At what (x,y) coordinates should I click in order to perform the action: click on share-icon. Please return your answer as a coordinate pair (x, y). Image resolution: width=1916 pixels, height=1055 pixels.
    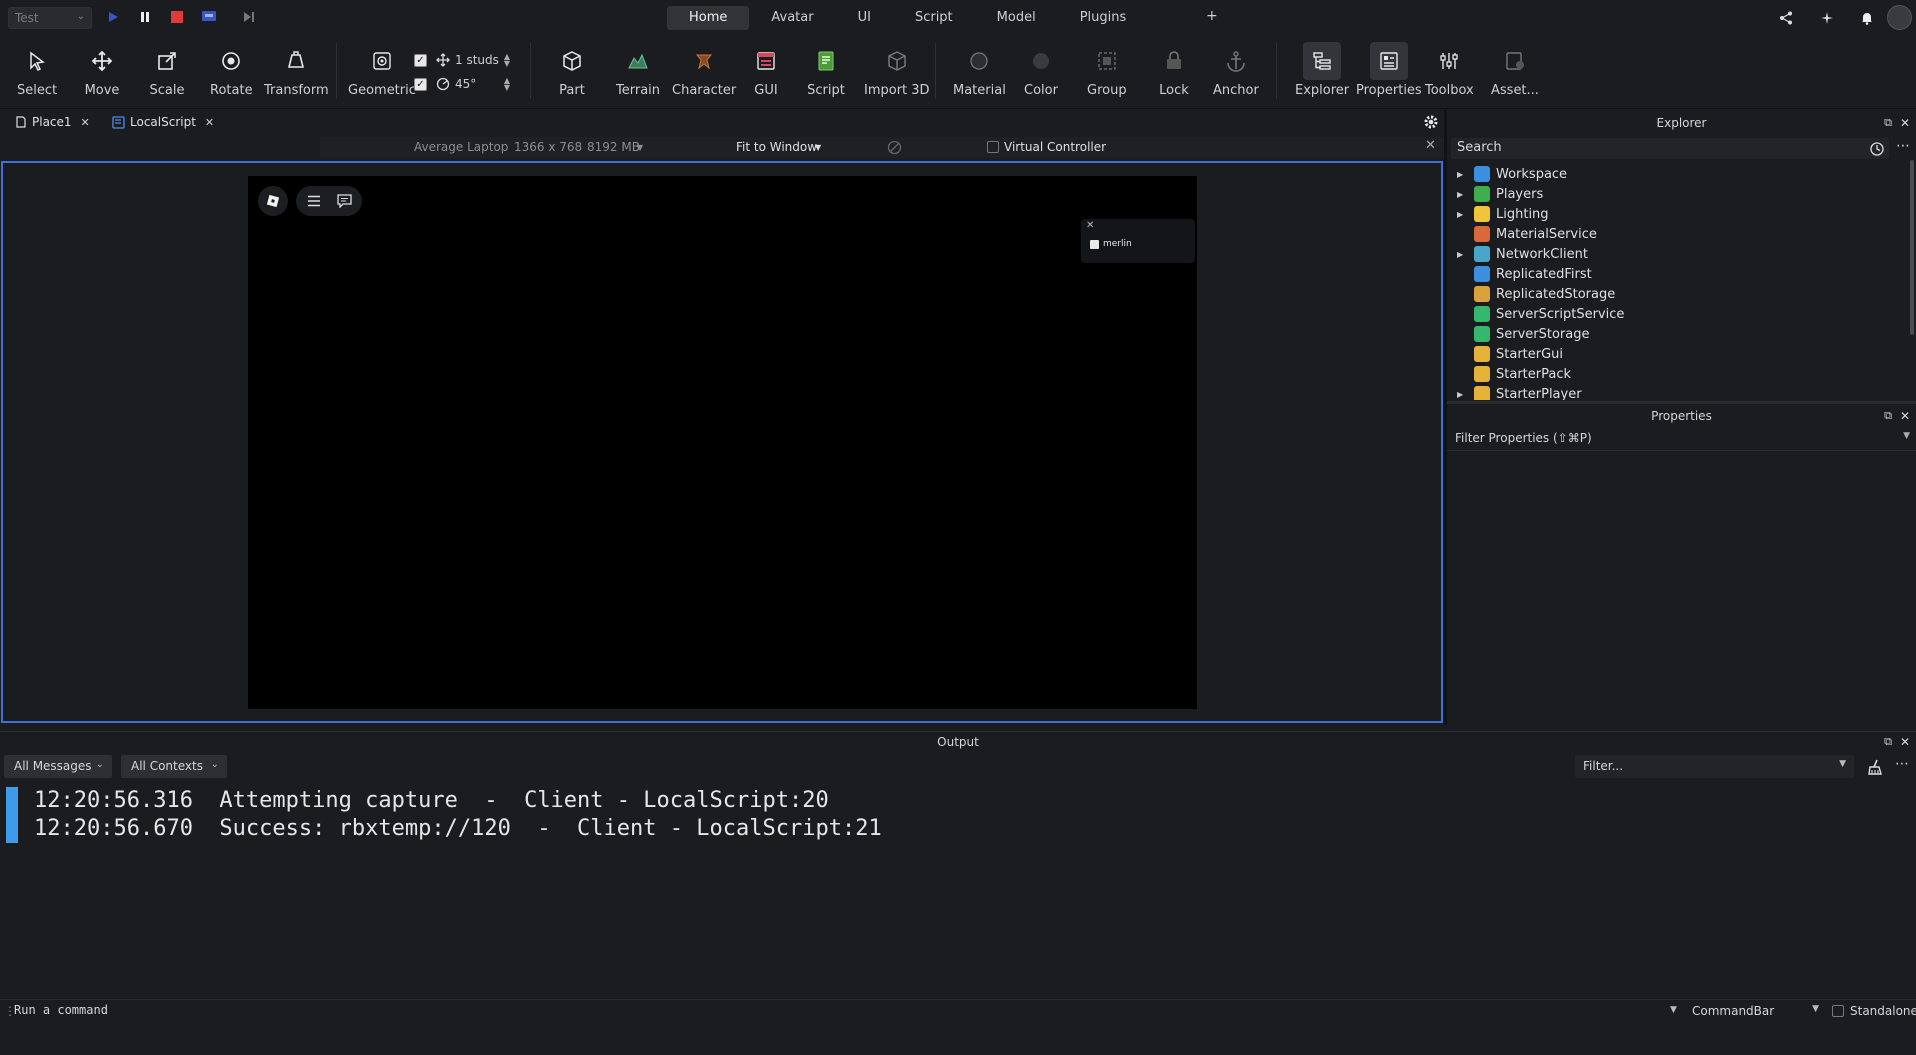
    Looking at the image, I should click on (1786, 18).